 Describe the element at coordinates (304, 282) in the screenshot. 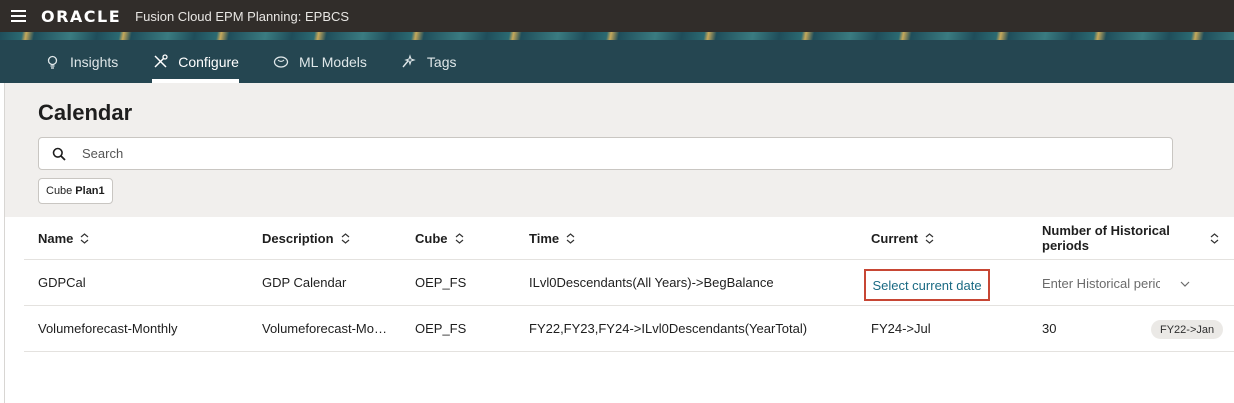

I see `cell-description: GDP Calendar` at that location.